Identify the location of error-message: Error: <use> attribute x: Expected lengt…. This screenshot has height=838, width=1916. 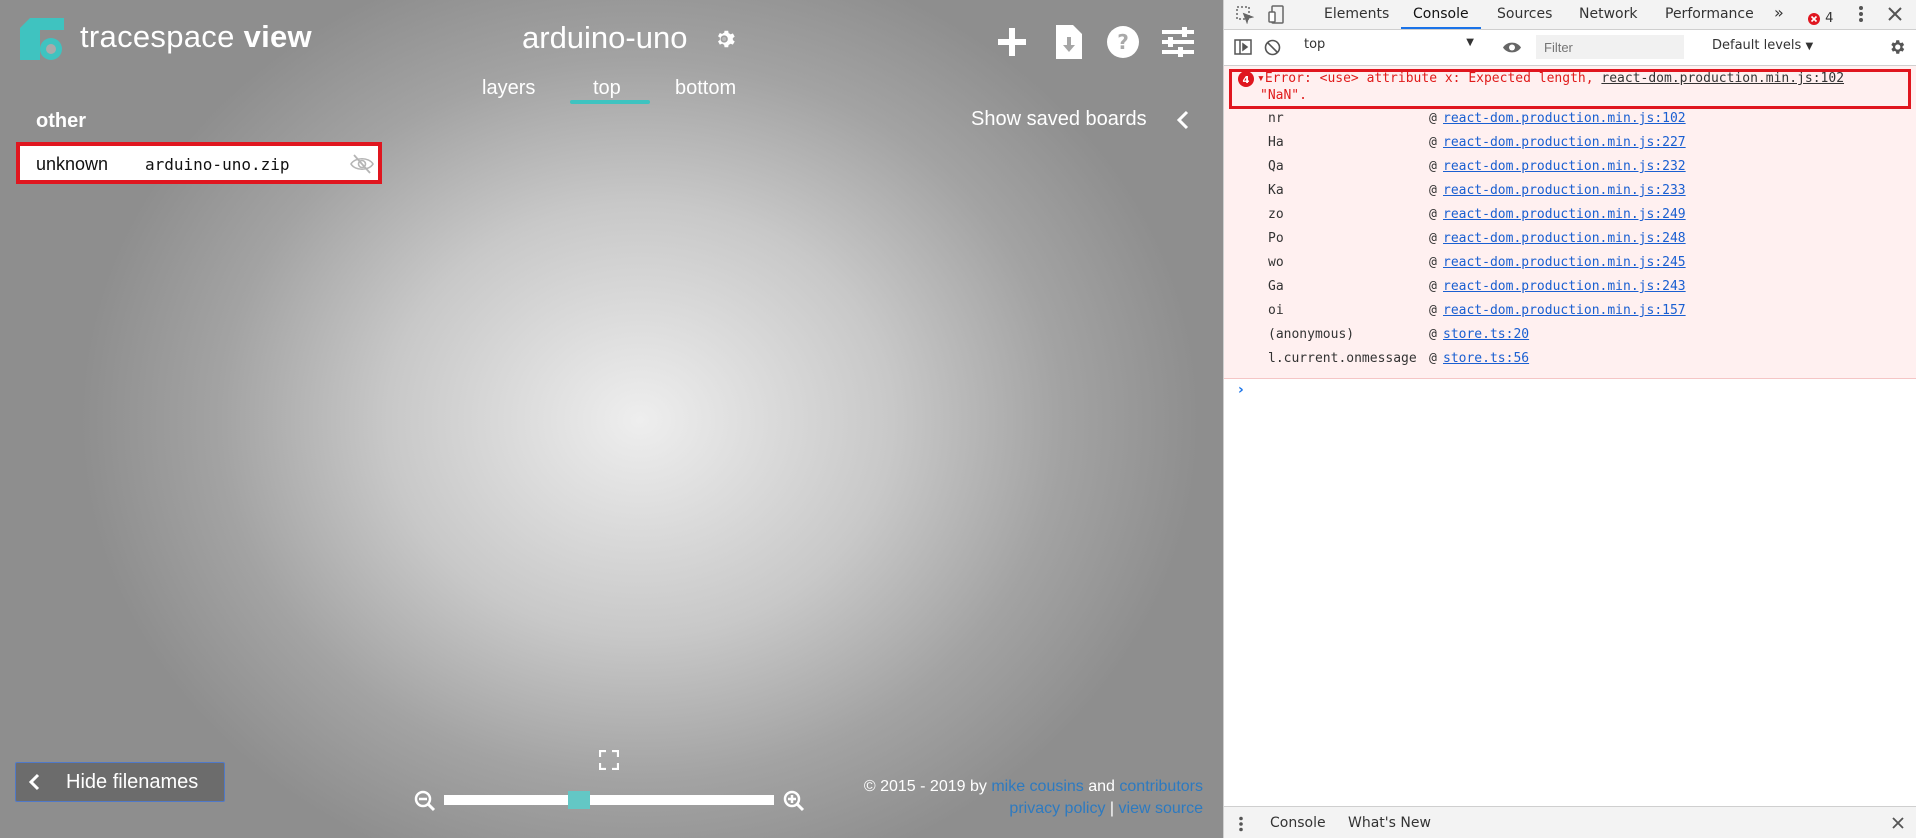
(1429, 78).